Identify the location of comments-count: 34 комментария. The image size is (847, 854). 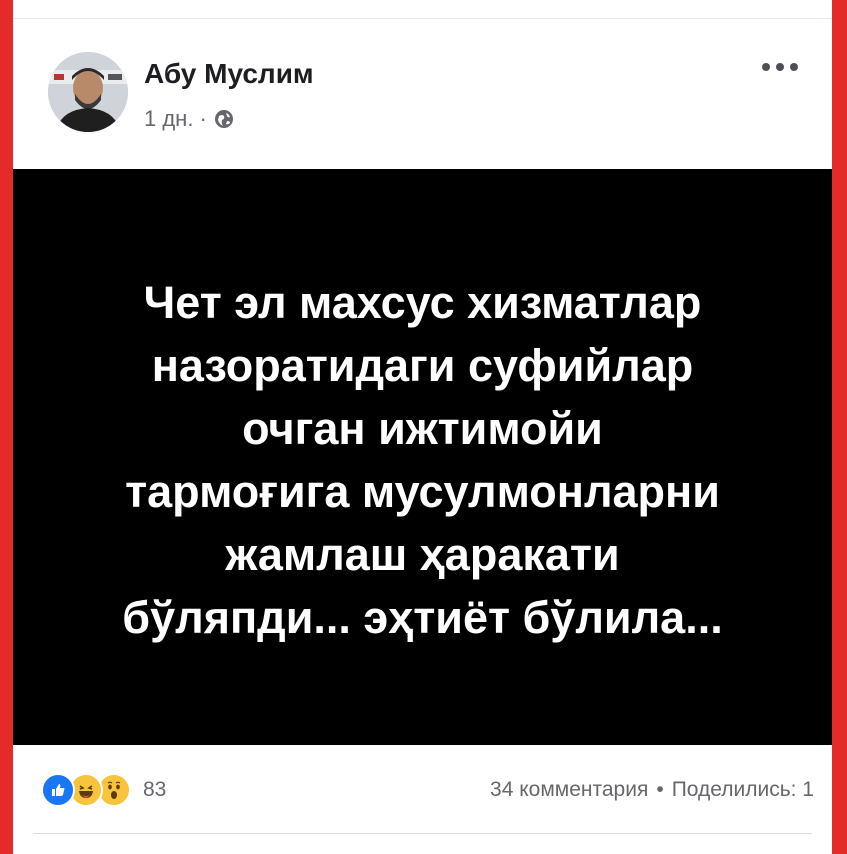
(569, 790).